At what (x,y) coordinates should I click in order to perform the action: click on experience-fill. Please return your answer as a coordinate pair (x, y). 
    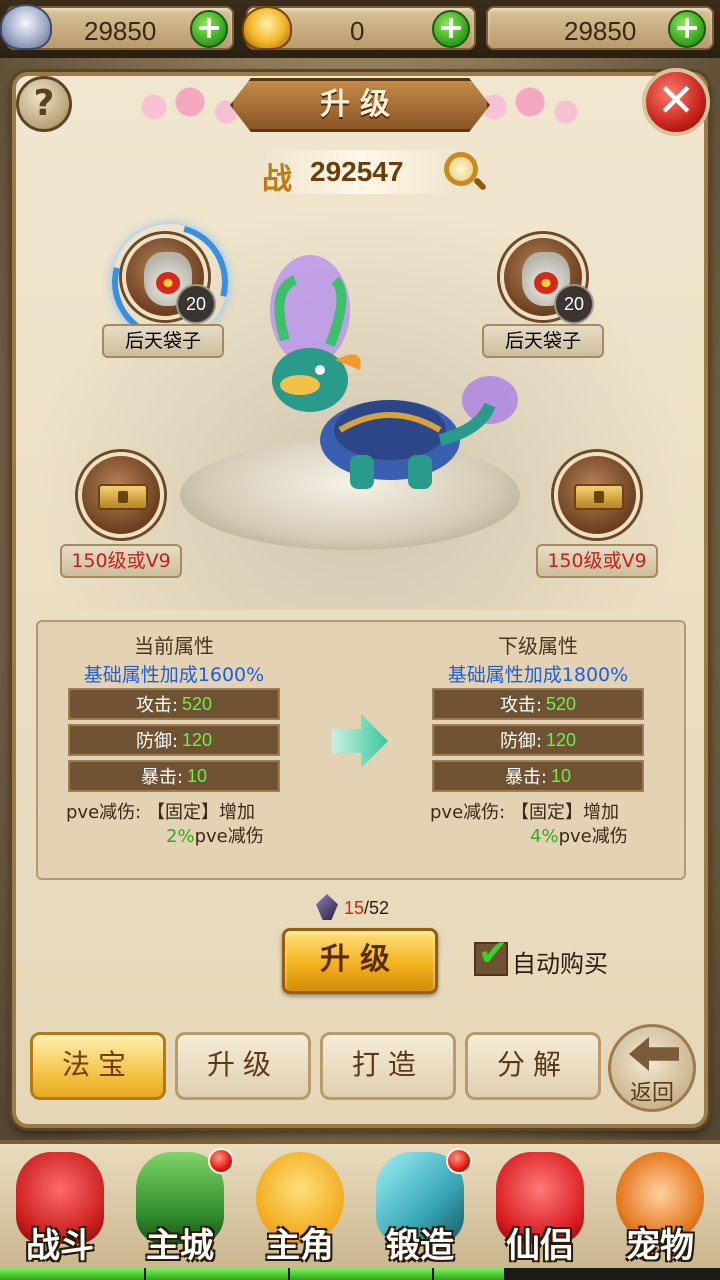
    Looking at the image, I should click on (252, 1274).